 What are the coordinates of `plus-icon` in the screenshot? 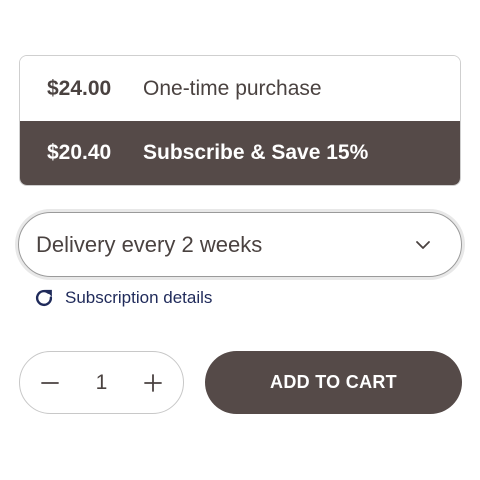 It's located at (153, 382).